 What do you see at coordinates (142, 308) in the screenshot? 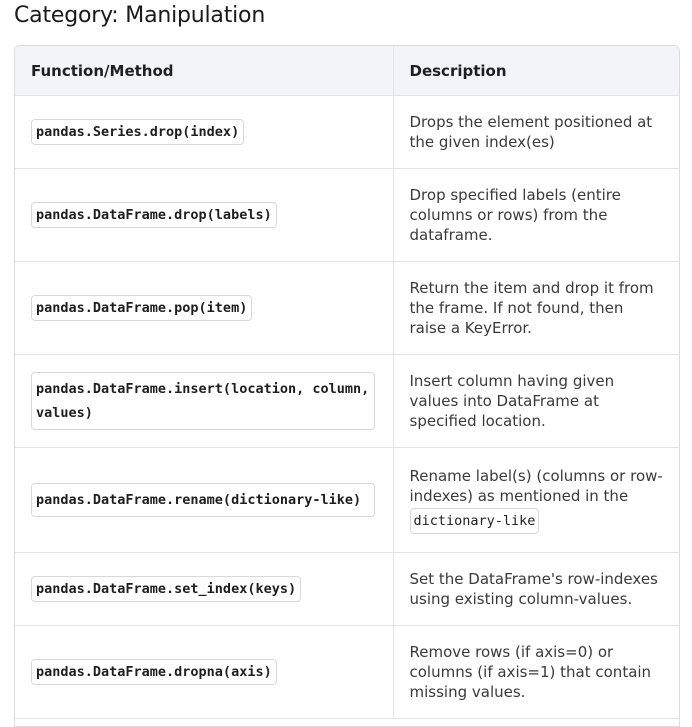
I see `function-code: pandas.DataFrame.pop(item)` at bounding box center [142, 308].